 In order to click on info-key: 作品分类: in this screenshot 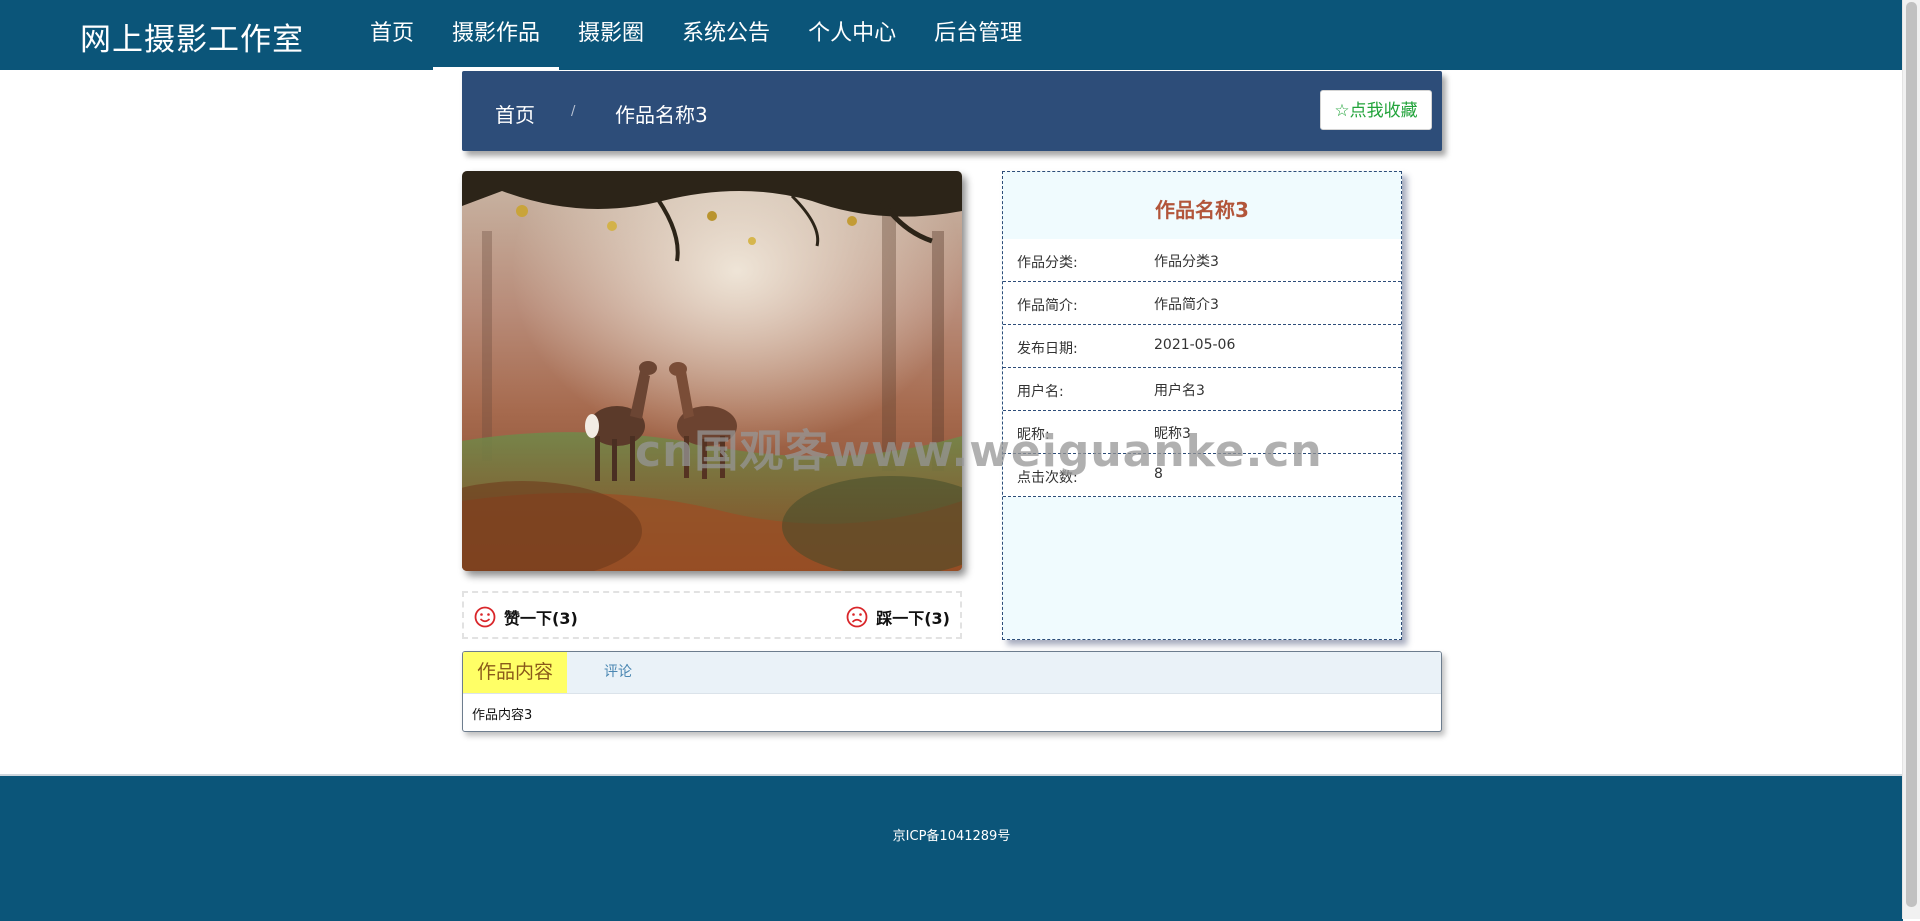, I will do `click(1047, 263)`.